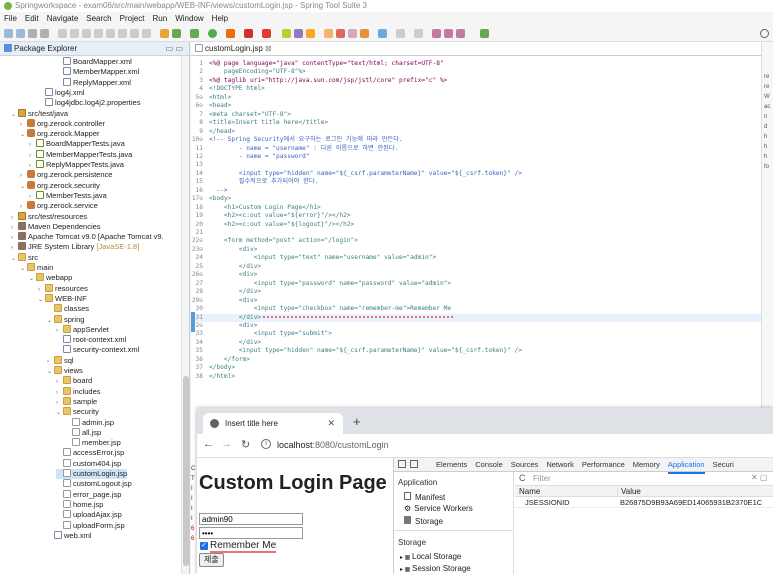  I want to click on devtools-tab-elements: Elements, so click(451, 465).